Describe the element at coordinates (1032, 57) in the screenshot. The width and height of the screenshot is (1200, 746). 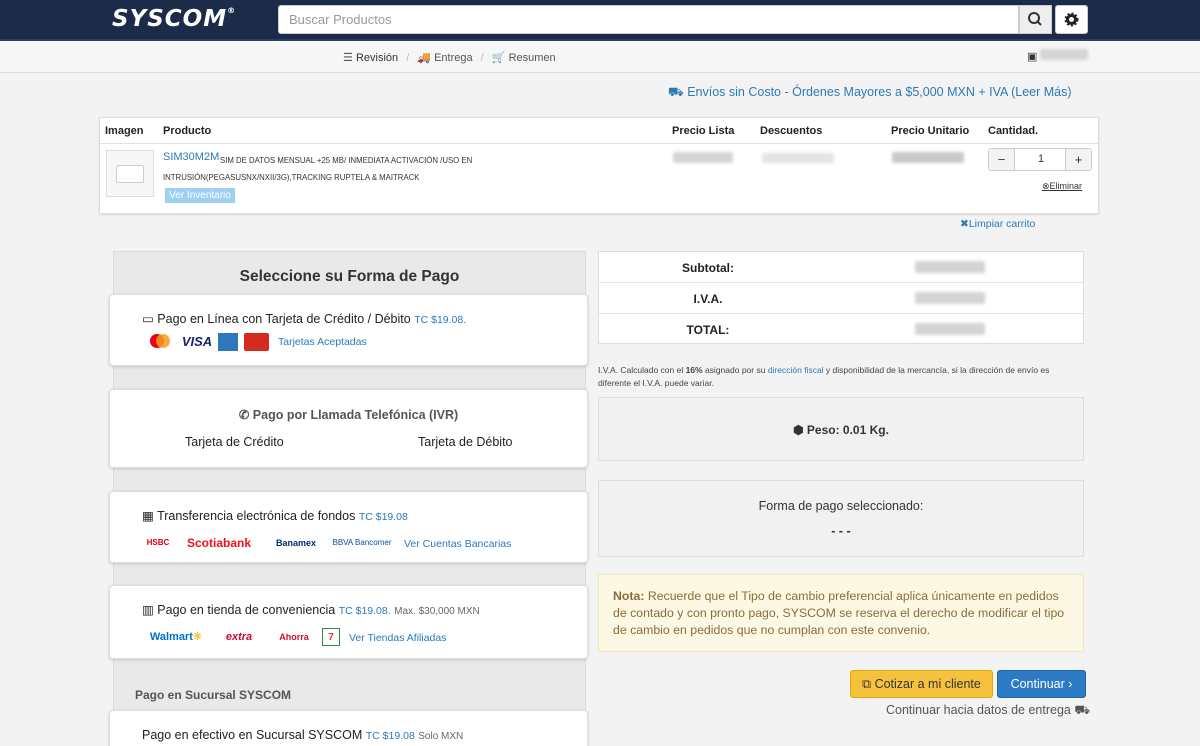
I see `money-icon: ▣` at that location.